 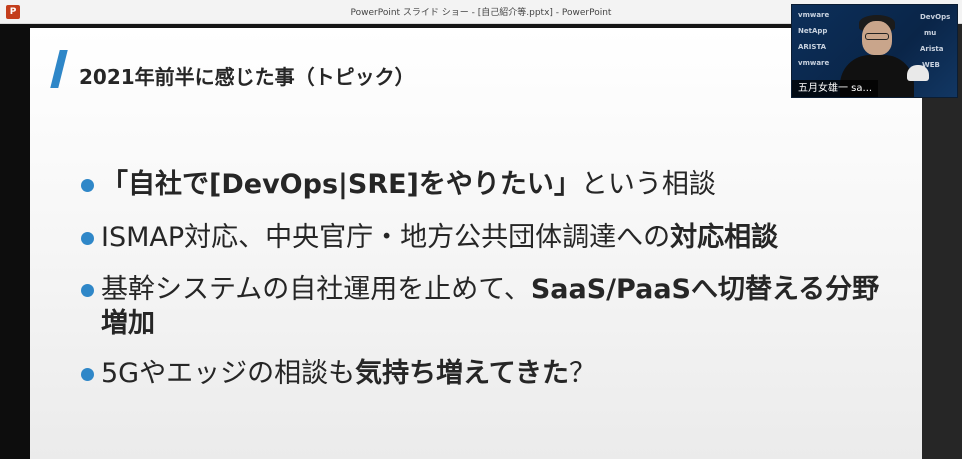 I want to click on sponsor-logo: mu, so click(x=930, y=33).